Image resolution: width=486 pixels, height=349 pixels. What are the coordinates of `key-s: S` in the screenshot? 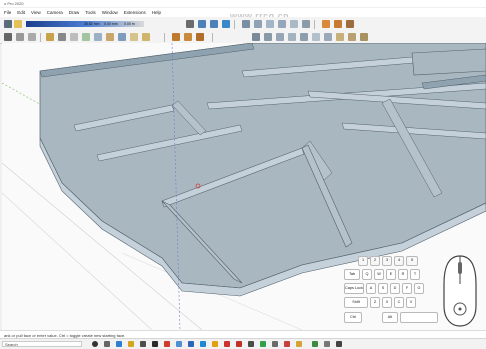 It's located at (383, 288).